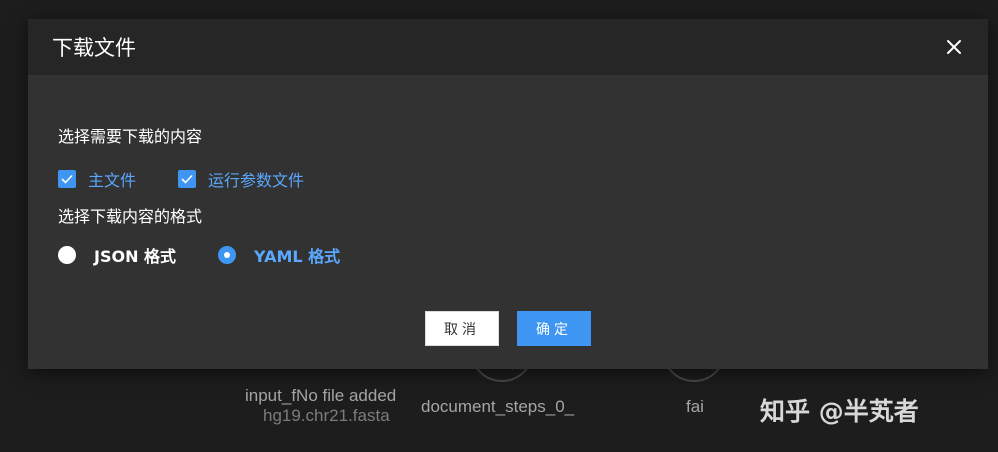  I want to click on radio-json-format: JSON 格式, so click(117, 255).